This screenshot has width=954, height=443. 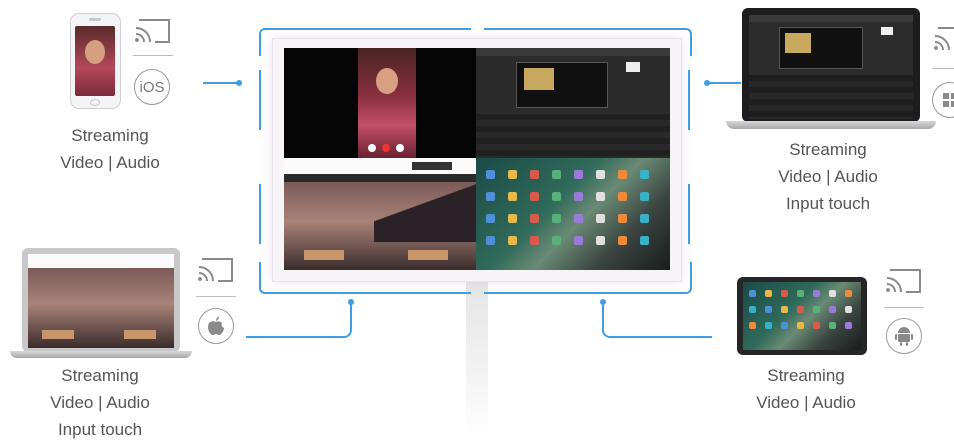 I want to click on connector-mac, so click(x=295, y=337).